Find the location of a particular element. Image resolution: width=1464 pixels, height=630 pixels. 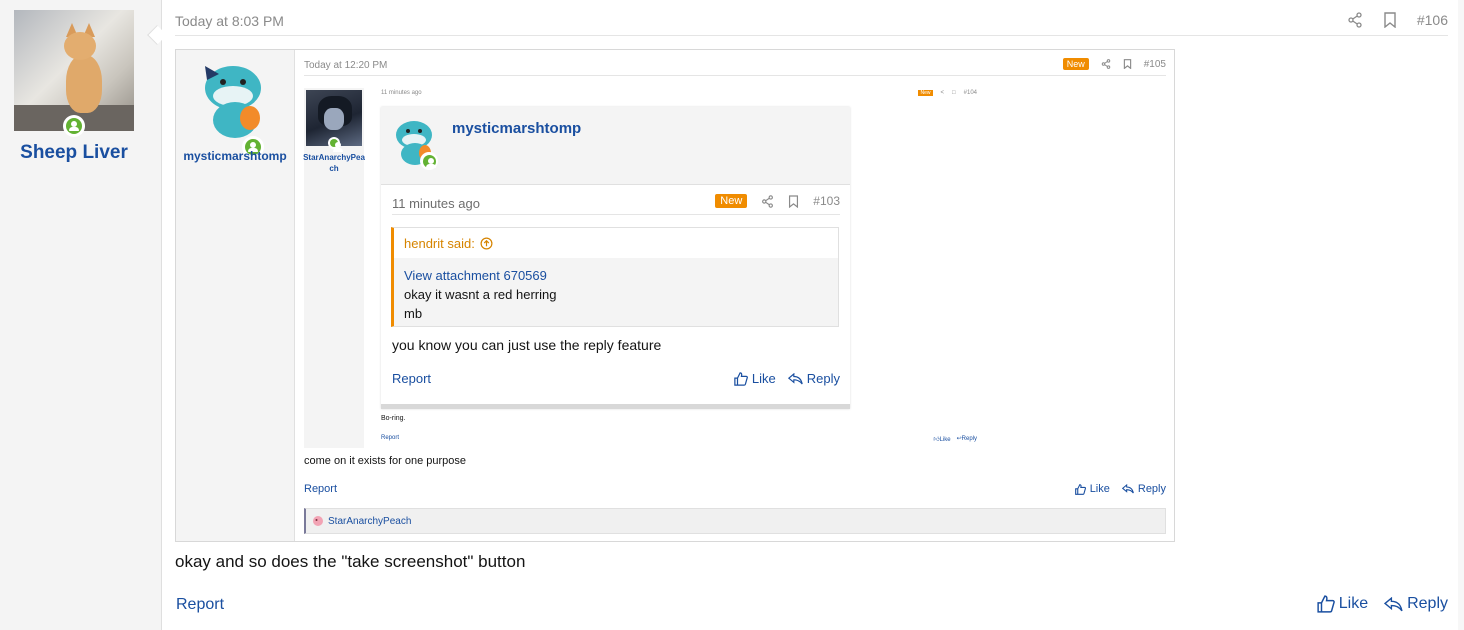

post-number: #104 is located at coordinates (970, 93).